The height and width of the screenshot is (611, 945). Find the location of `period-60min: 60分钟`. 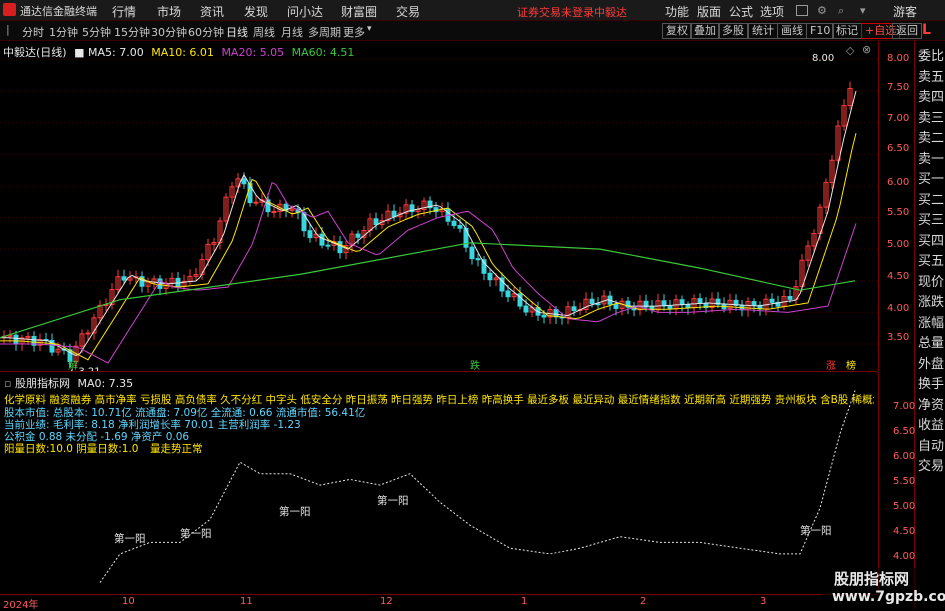

period-60min: 60分钟 is located at coordinates (206, 32).